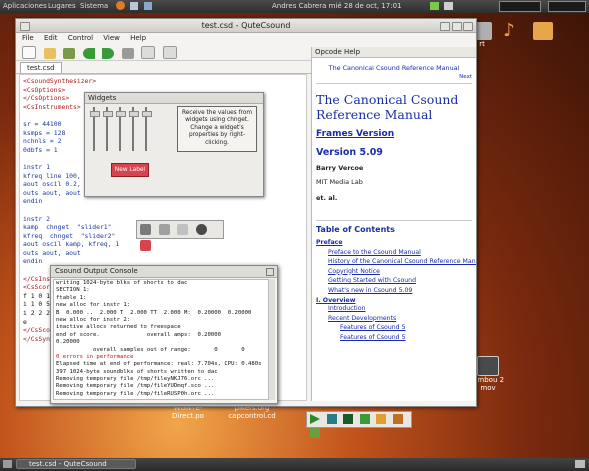 The width and height of the screenshot is (589, 471). I want to click on help-link: Getting Started with Csound, so click(400, 281).